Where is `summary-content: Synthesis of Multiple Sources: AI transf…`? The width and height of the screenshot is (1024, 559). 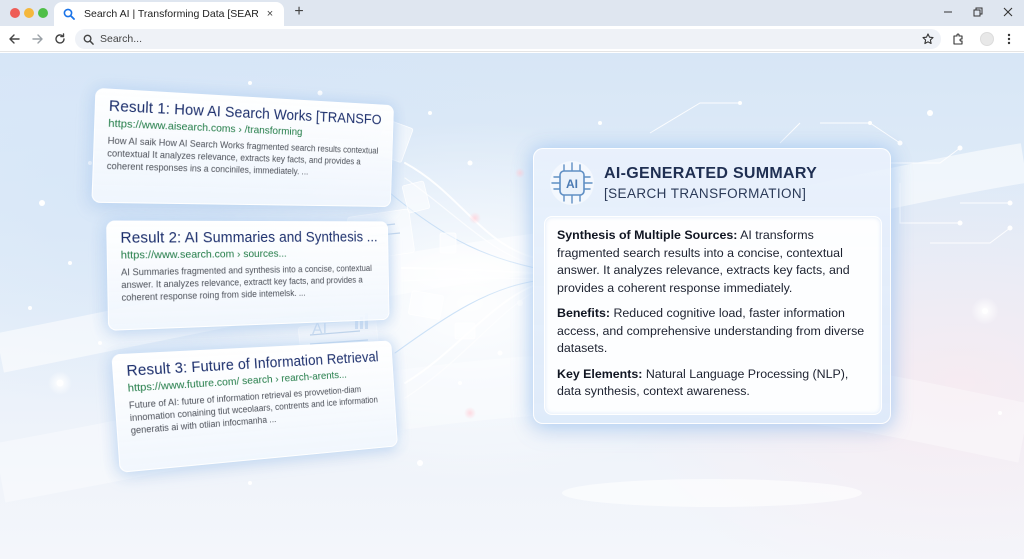
summary-content: Synthesis of Multiple Sources: AI transf… is located at coordinates (713, 315).